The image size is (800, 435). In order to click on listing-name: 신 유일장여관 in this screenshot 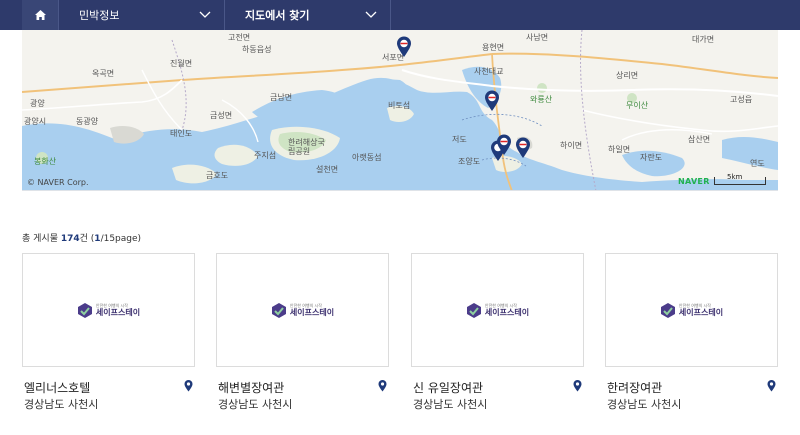, I will do `click(448, 387)`.